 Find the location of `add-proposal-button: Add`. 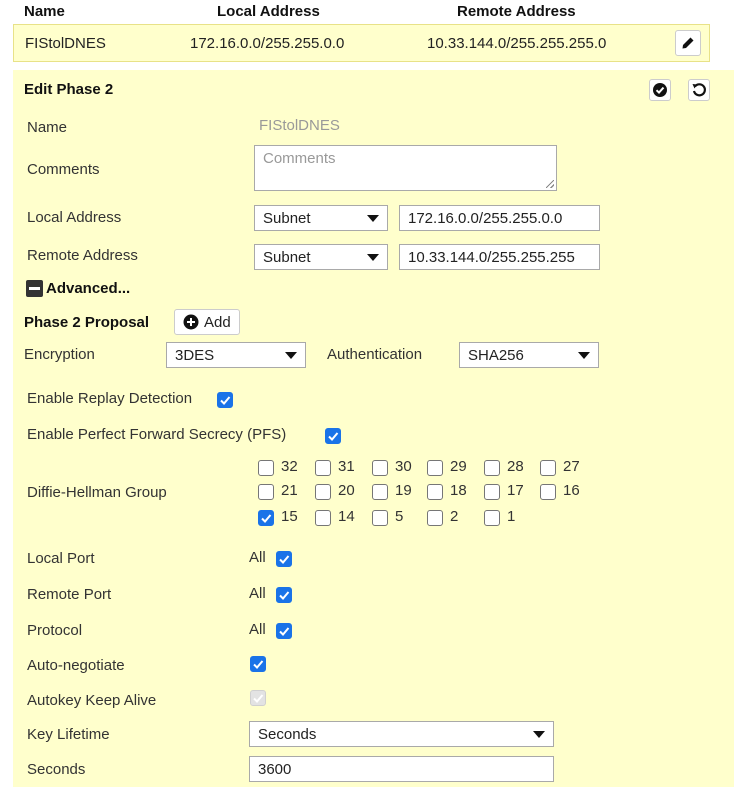

add-proposal-button: Add is located at coordinates (207, 322).